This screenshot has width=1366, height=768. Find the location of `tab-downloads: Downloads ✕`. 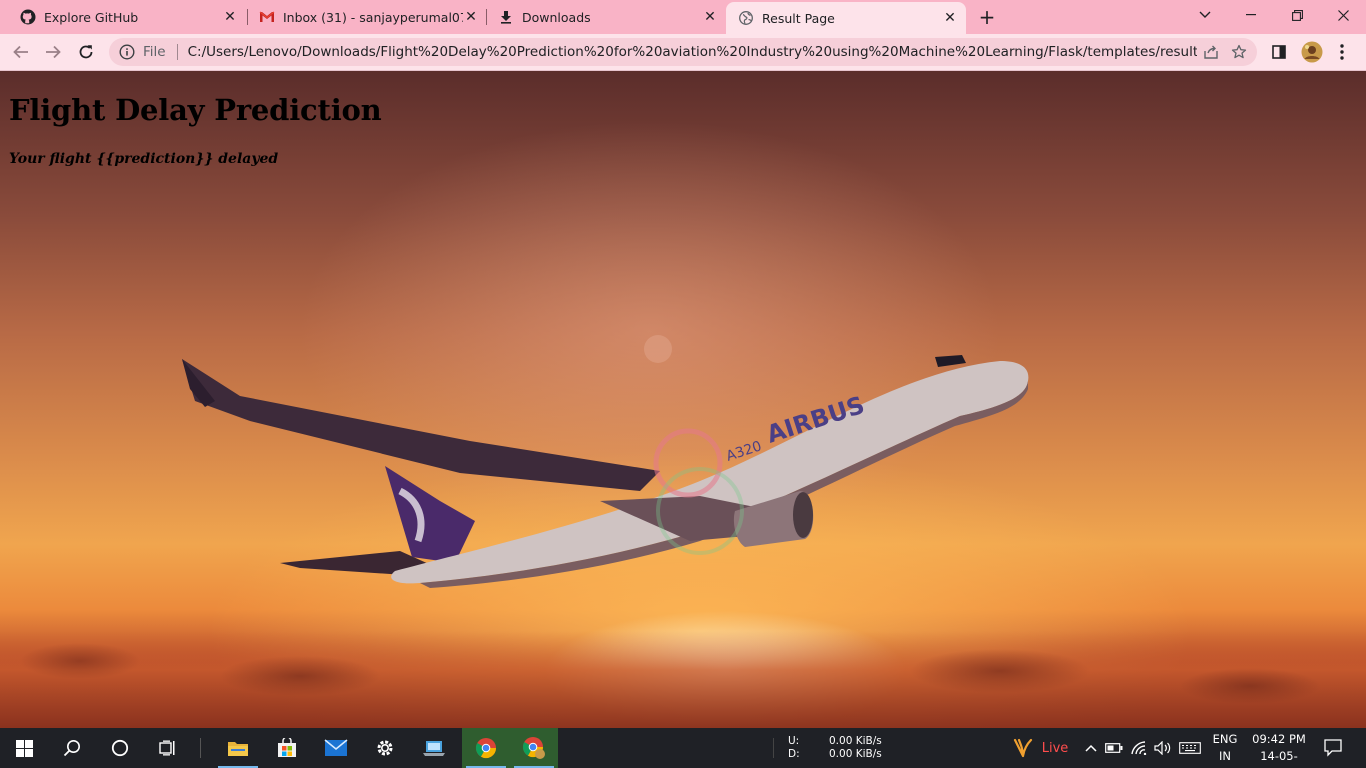

tab-downloads: Downloads ✕ is located at coordinates (602, 17).